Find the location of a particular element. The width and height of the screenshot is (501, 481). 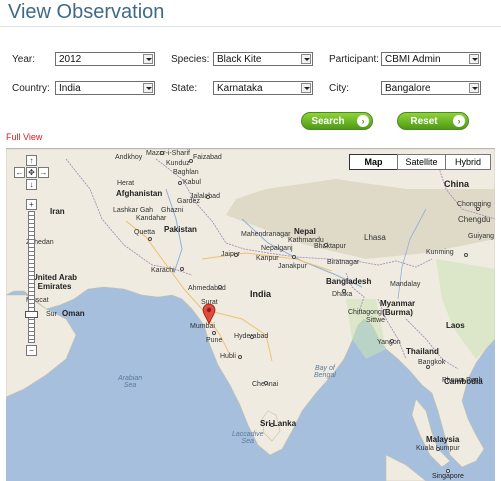

city-label-kabul: Kabul is located at coordinates (192, 182).